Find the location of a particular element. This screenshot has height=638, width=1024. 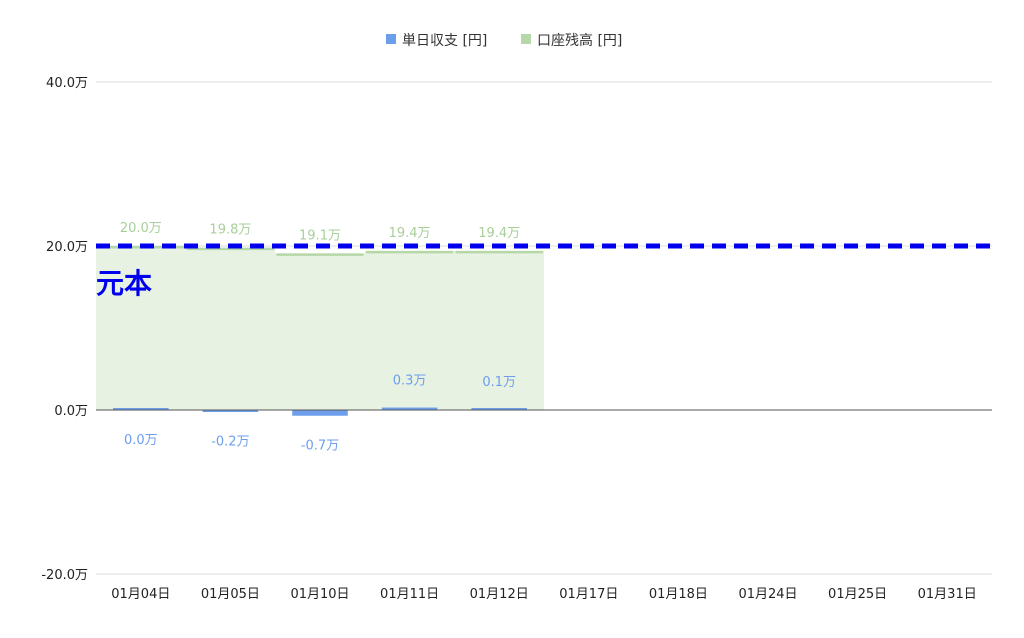

daily-data-label: 0.3万 is located at coordinates (410, 381).